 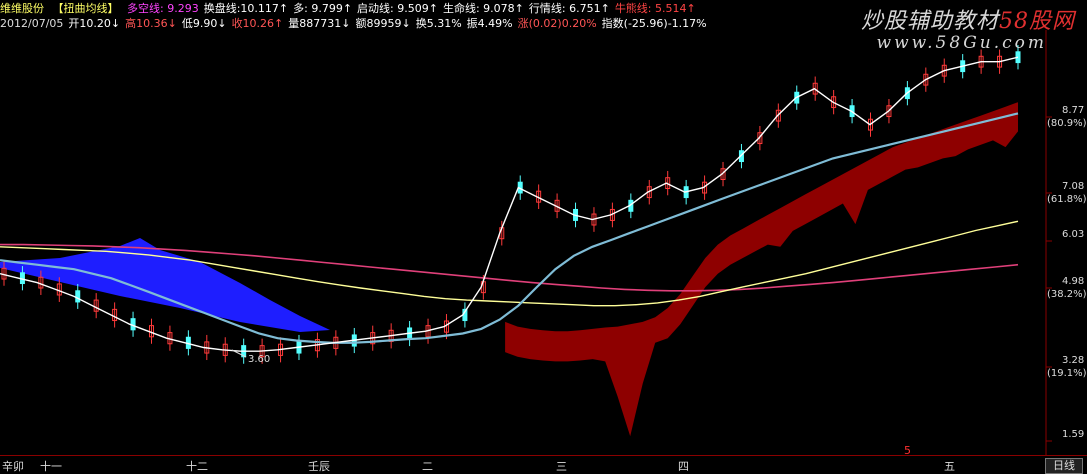 What do you see at coordinates (907, 450) in the screenshot?
I see `red-marker: 5` at bounding box center [907, 450].